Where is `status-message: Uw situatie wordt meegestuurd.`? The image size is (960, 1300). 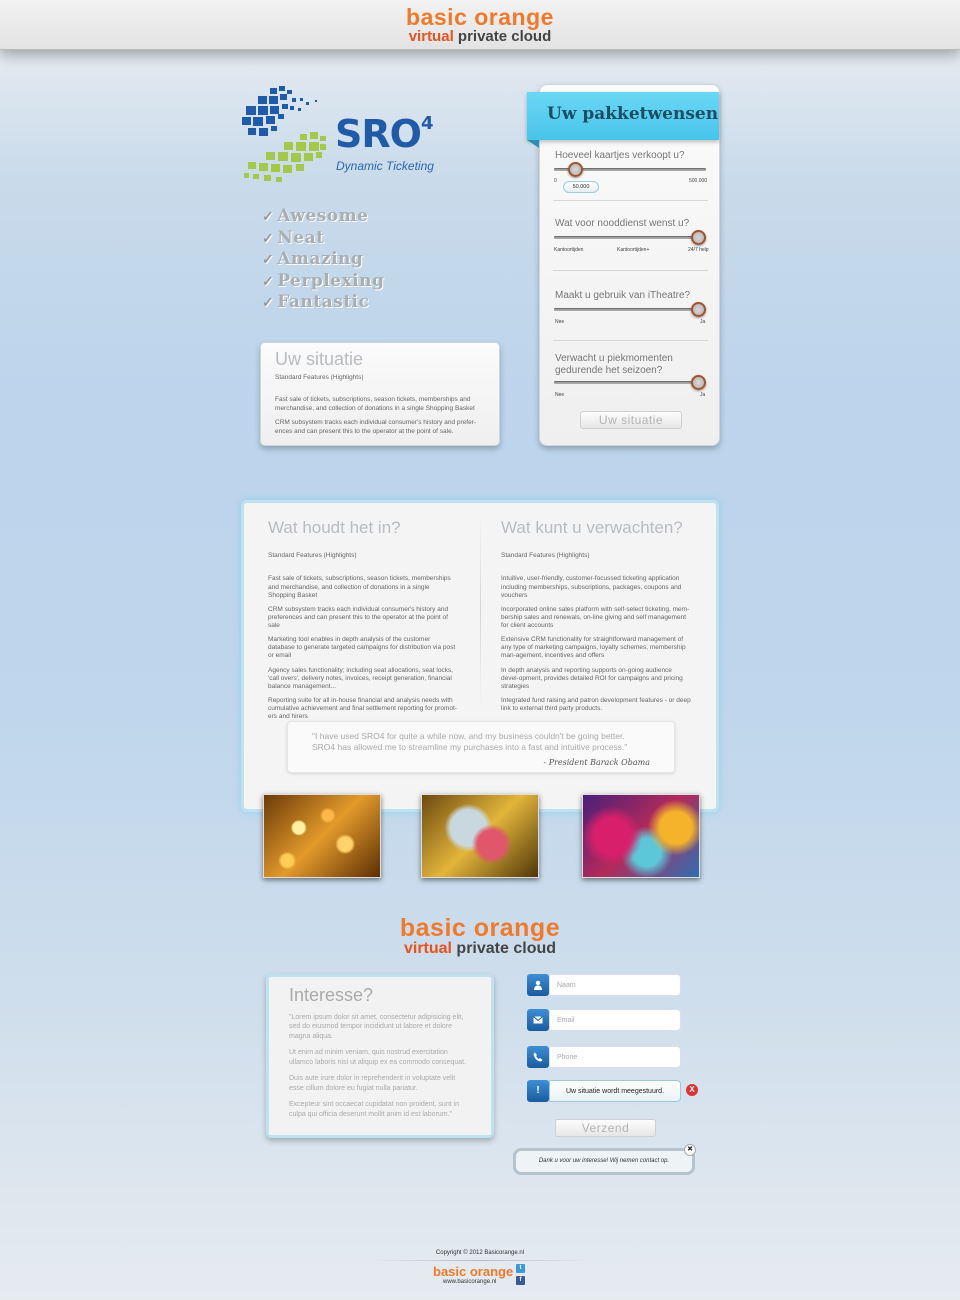
status-message: Uw situatie wordt meegestuurd. is located at coordinates (615, 1091).